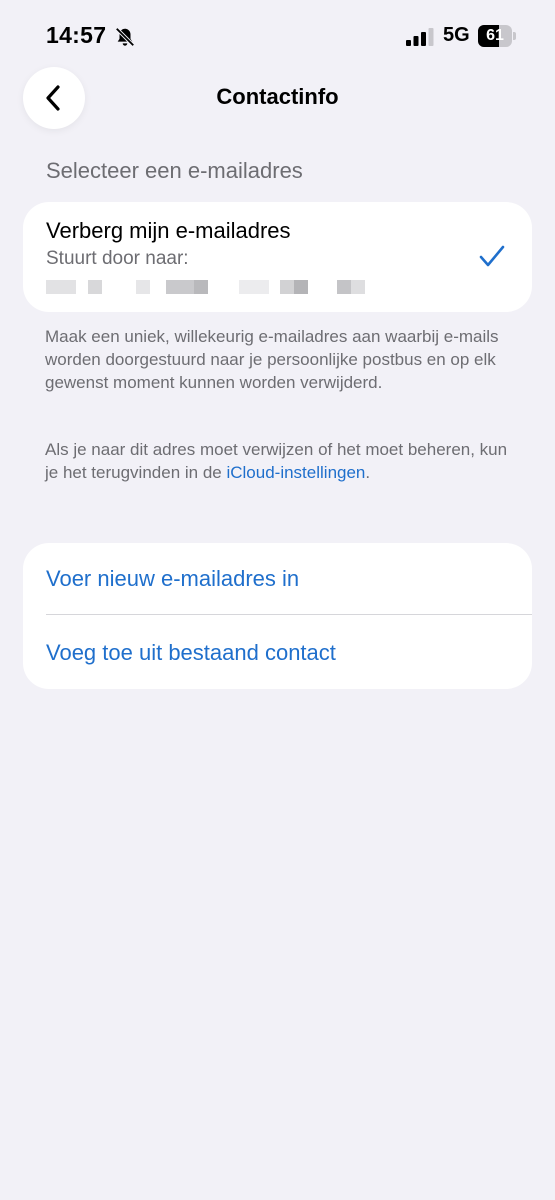 The image size is (555, 1200). I want to click on status-time: 14:57, so click(76, 35).